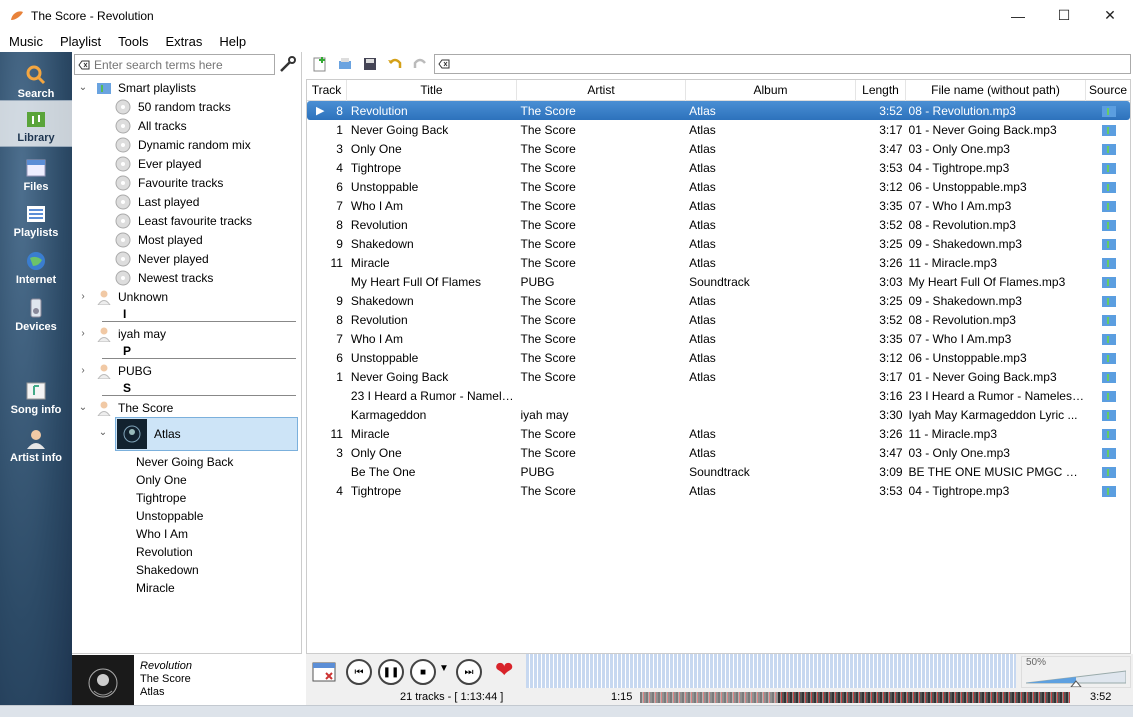  Describe the element at coordinates (320, 64) in the screenshot. I see `new-playlist-button` at that location.